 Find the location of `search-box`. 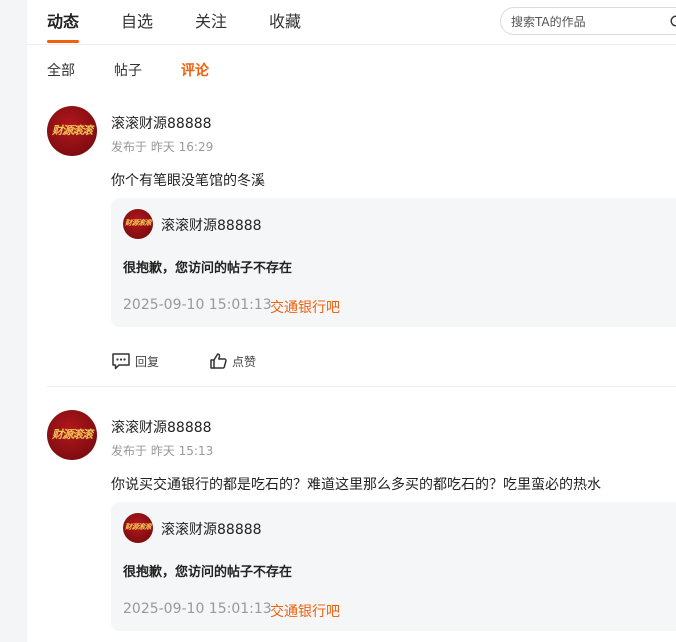

search-box is located at coordinates (588, 21).